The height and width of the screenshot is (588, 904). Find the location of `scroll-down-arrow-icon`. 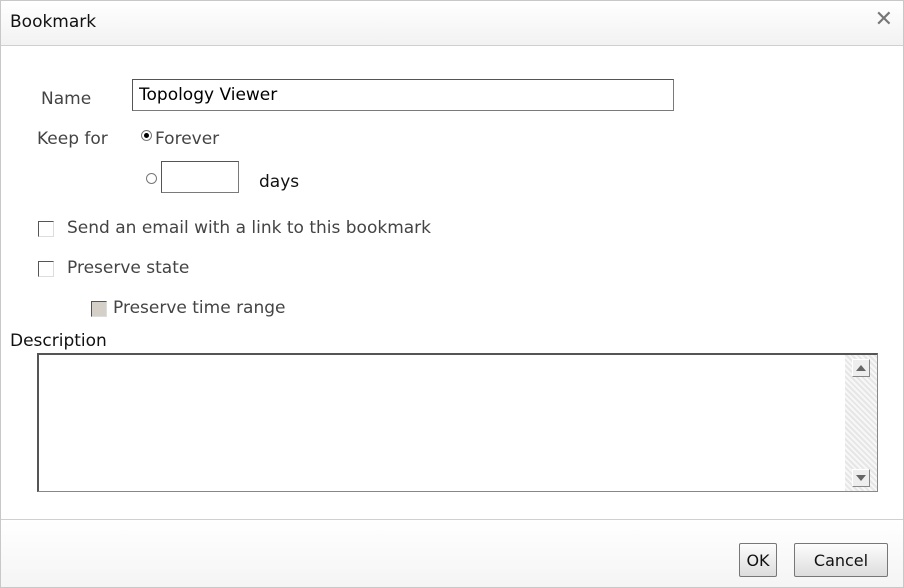

scroll-down-arrow-icon is located at coordinates (861, 478).